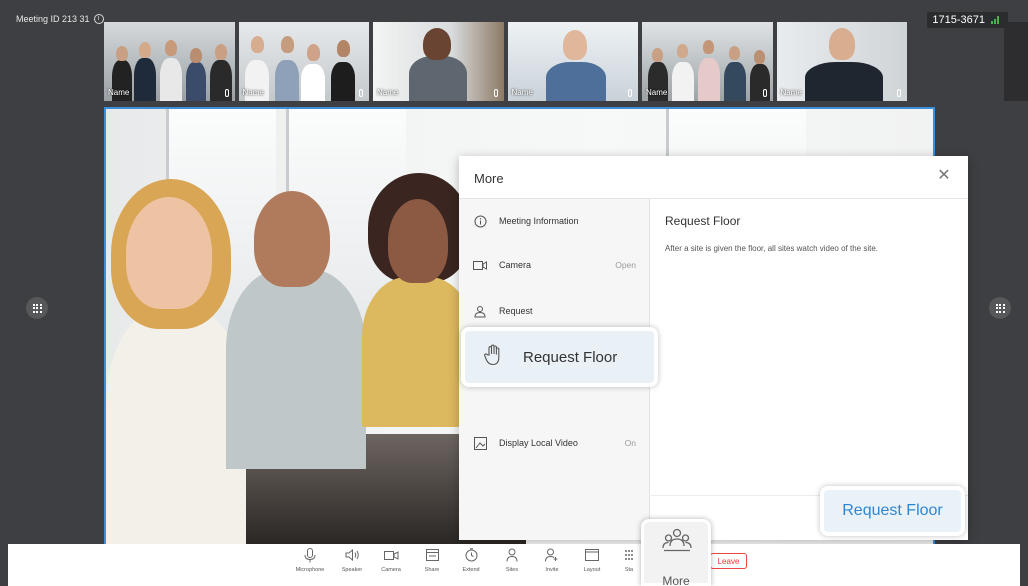 The width and height of the screenshot is (1028, 586). What do you see at coordinates (310, 564) in the screenshot?
I see `microphone-button: Microphone` at bounding box center [310, 564].